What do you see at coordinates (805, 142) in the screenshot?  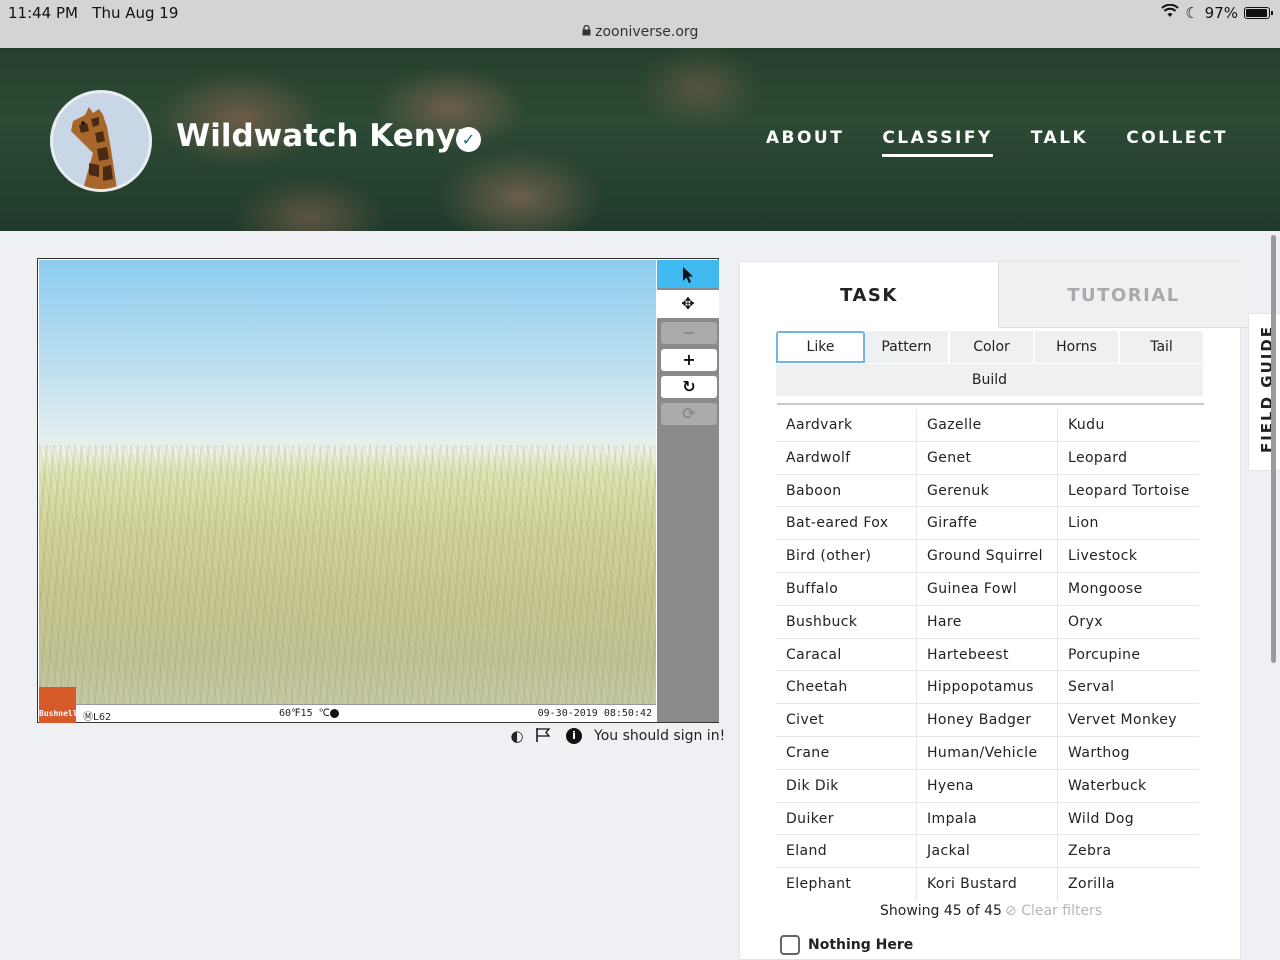 I see `nav-about: ABOUT` at bounding box center [805, 142].